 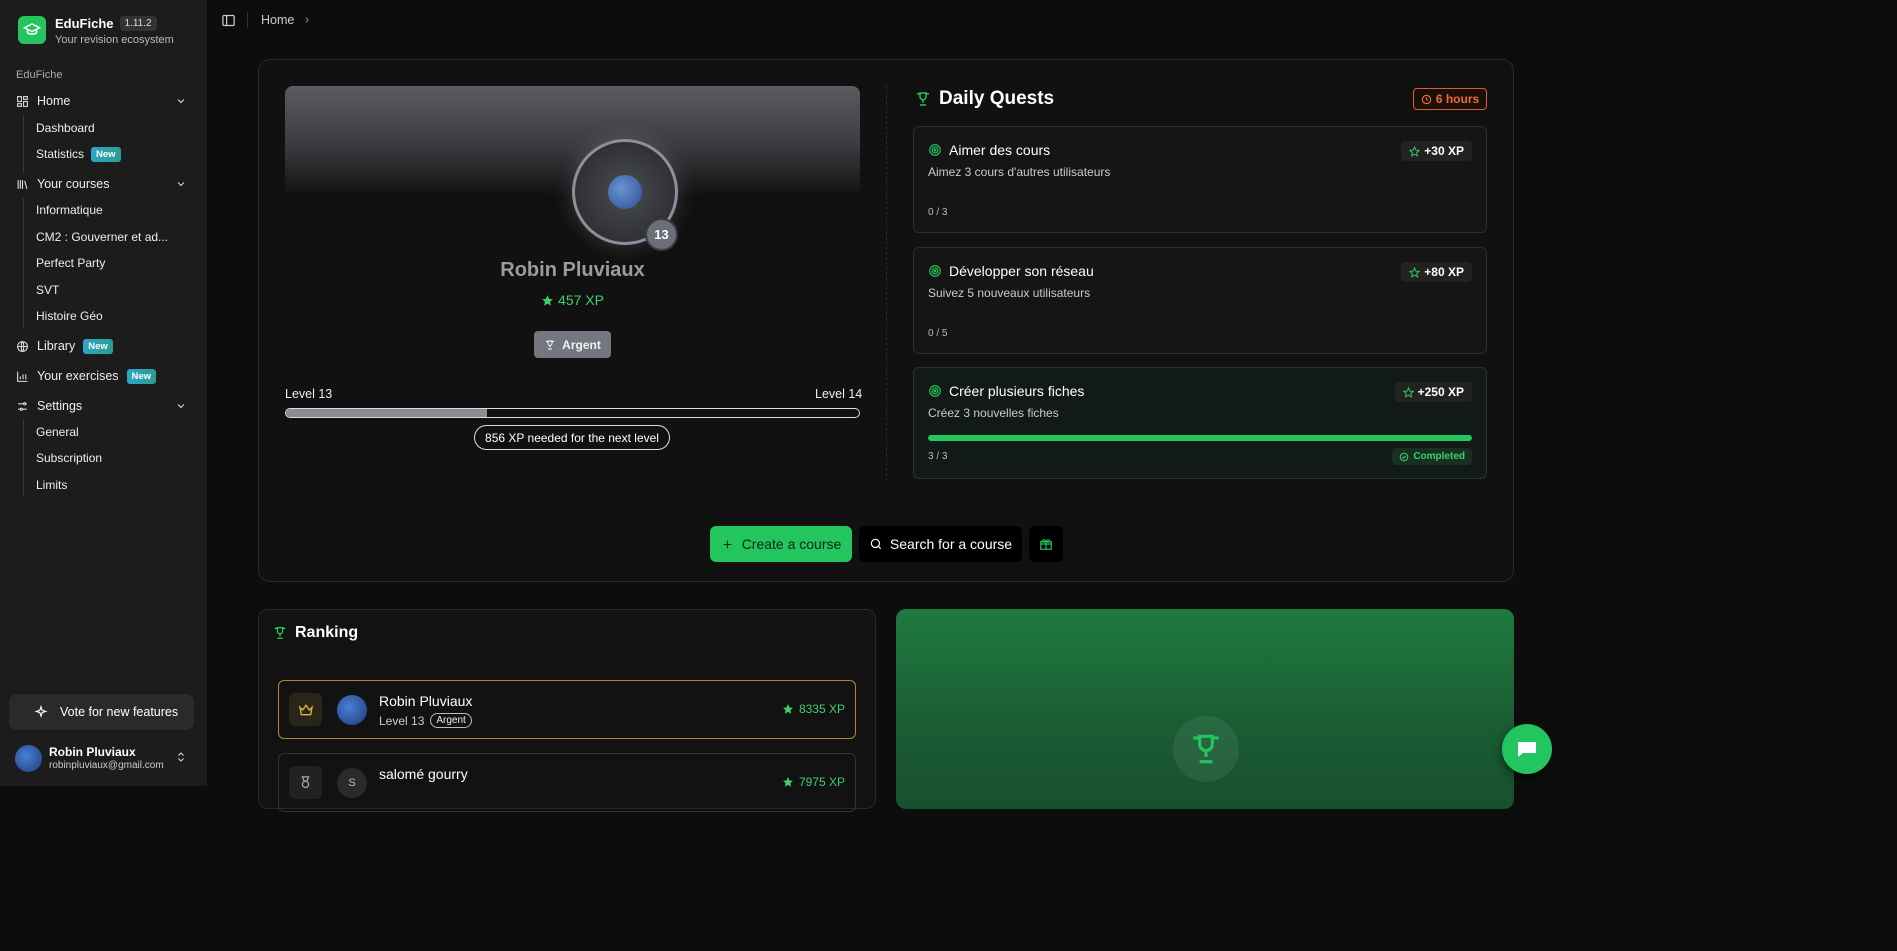 What do you see at coordinates (426, 701) in the screenshot?
I see `ranking-user-name: Robin Pluviaux` at bounding box center [426, 701].